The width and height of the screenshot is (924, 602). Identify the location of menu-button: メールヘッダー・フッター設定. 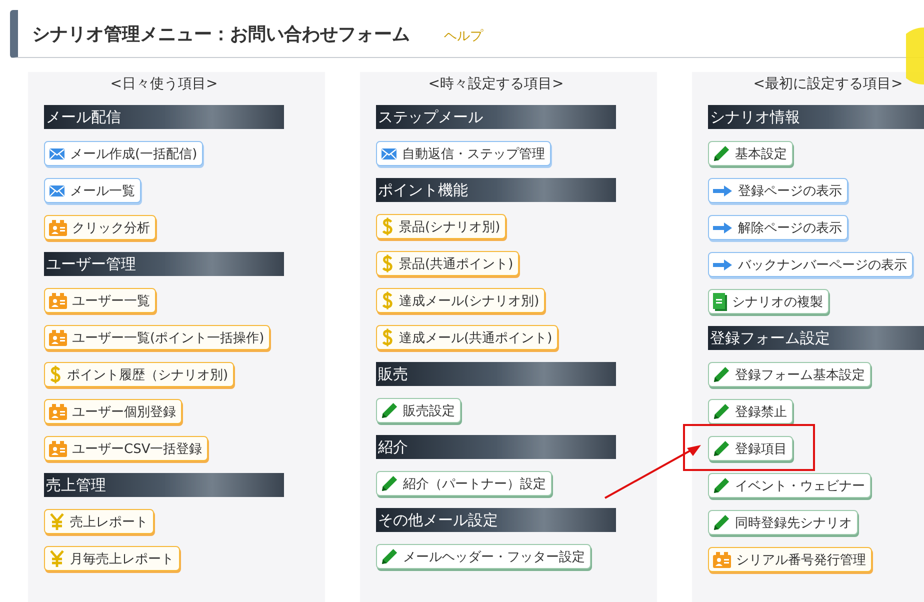
(483, 556).